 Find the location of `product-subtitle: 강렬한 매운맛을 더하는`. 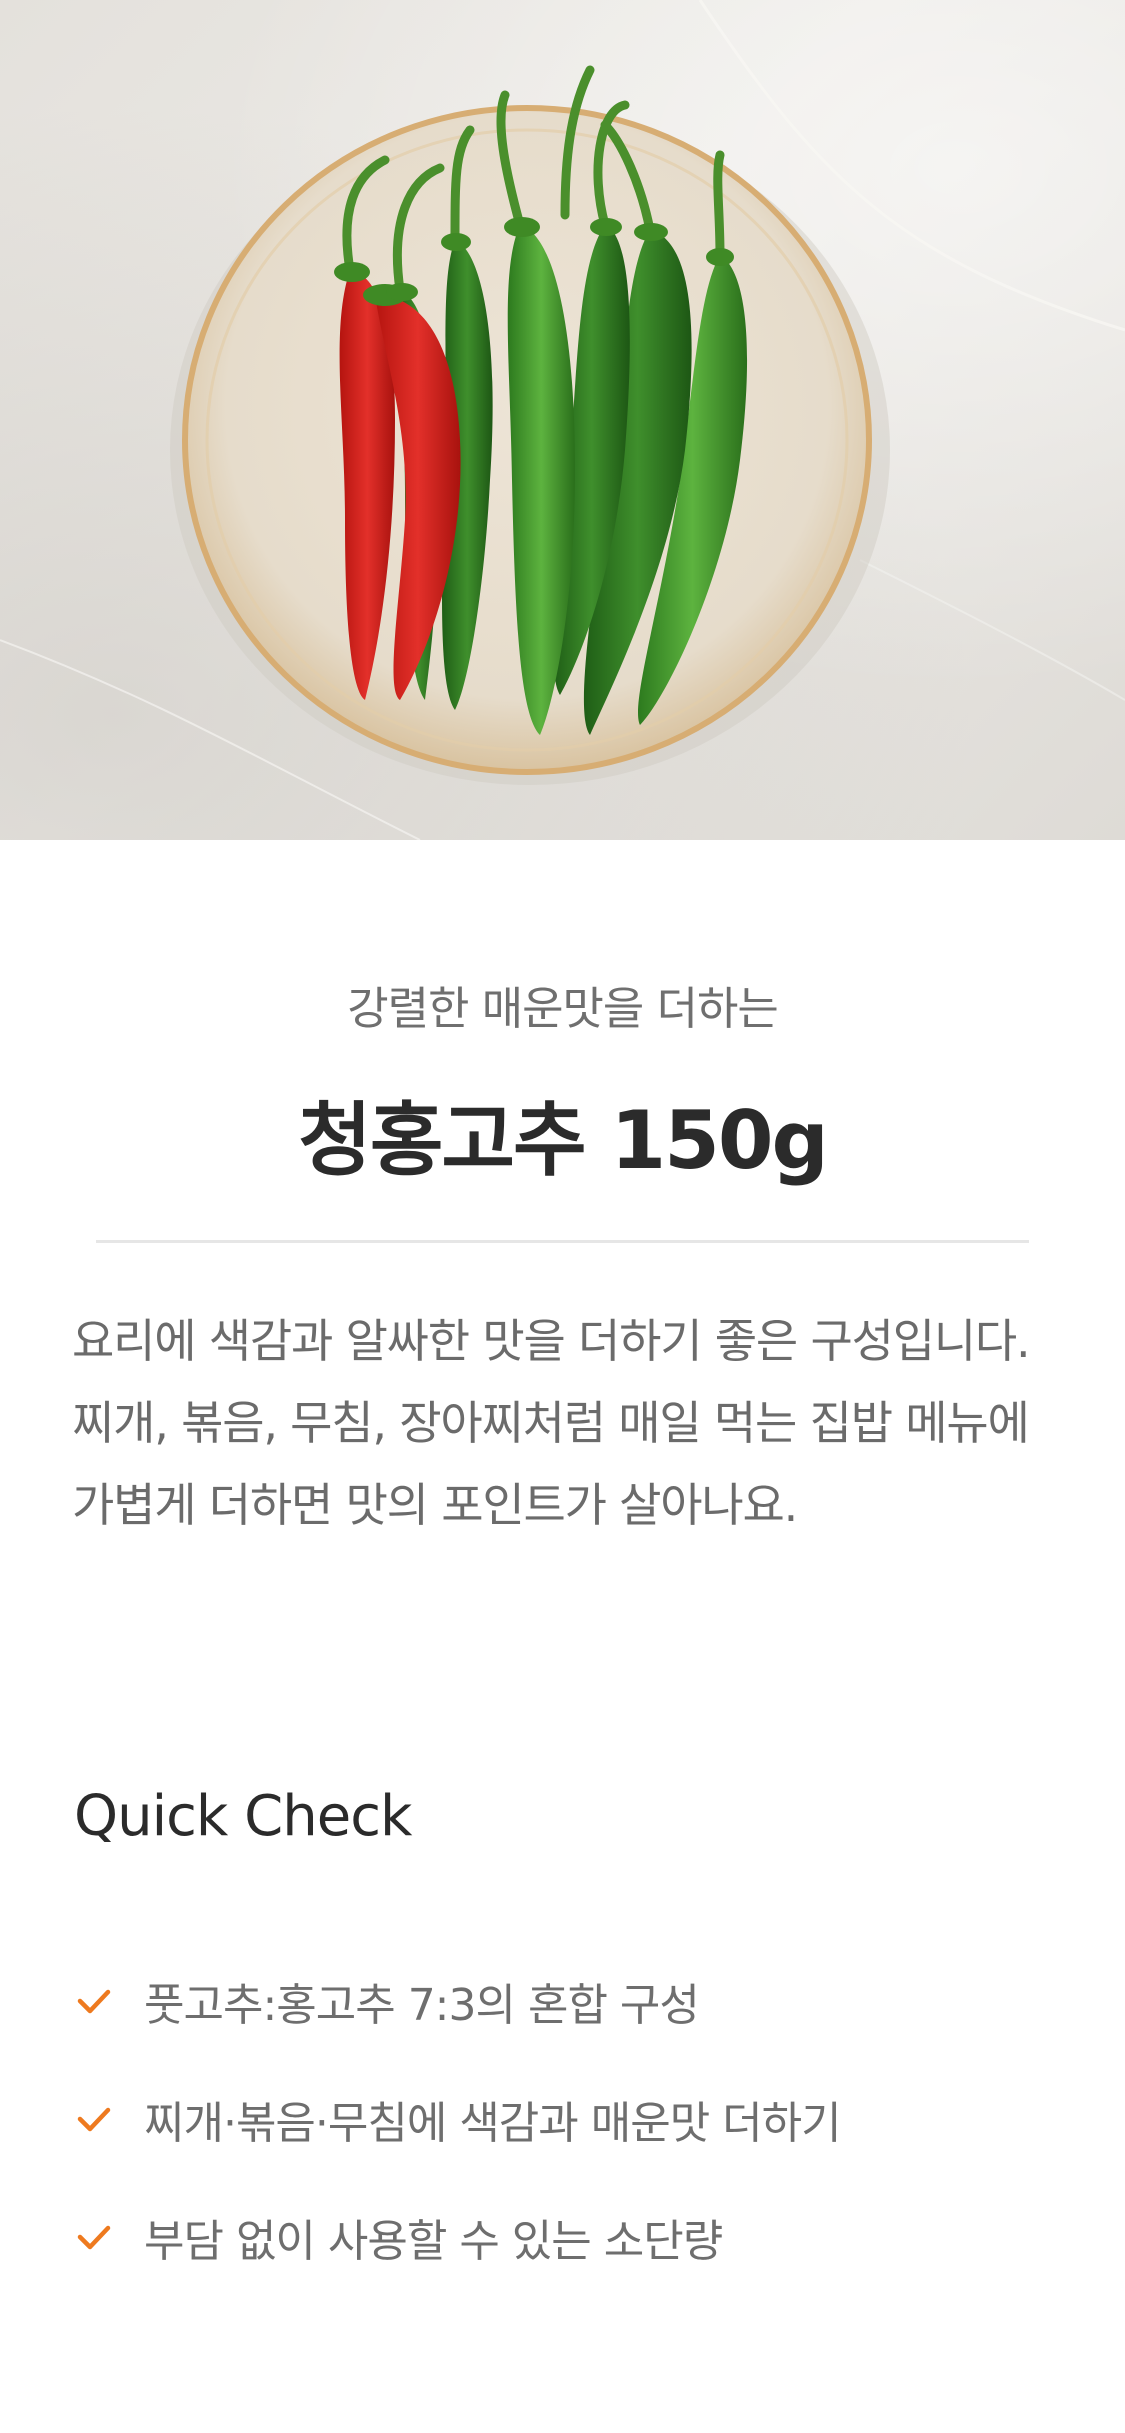

product-subtitle: 강렬한 매운맛을 더하는 is located at coordinates (563, 1008).